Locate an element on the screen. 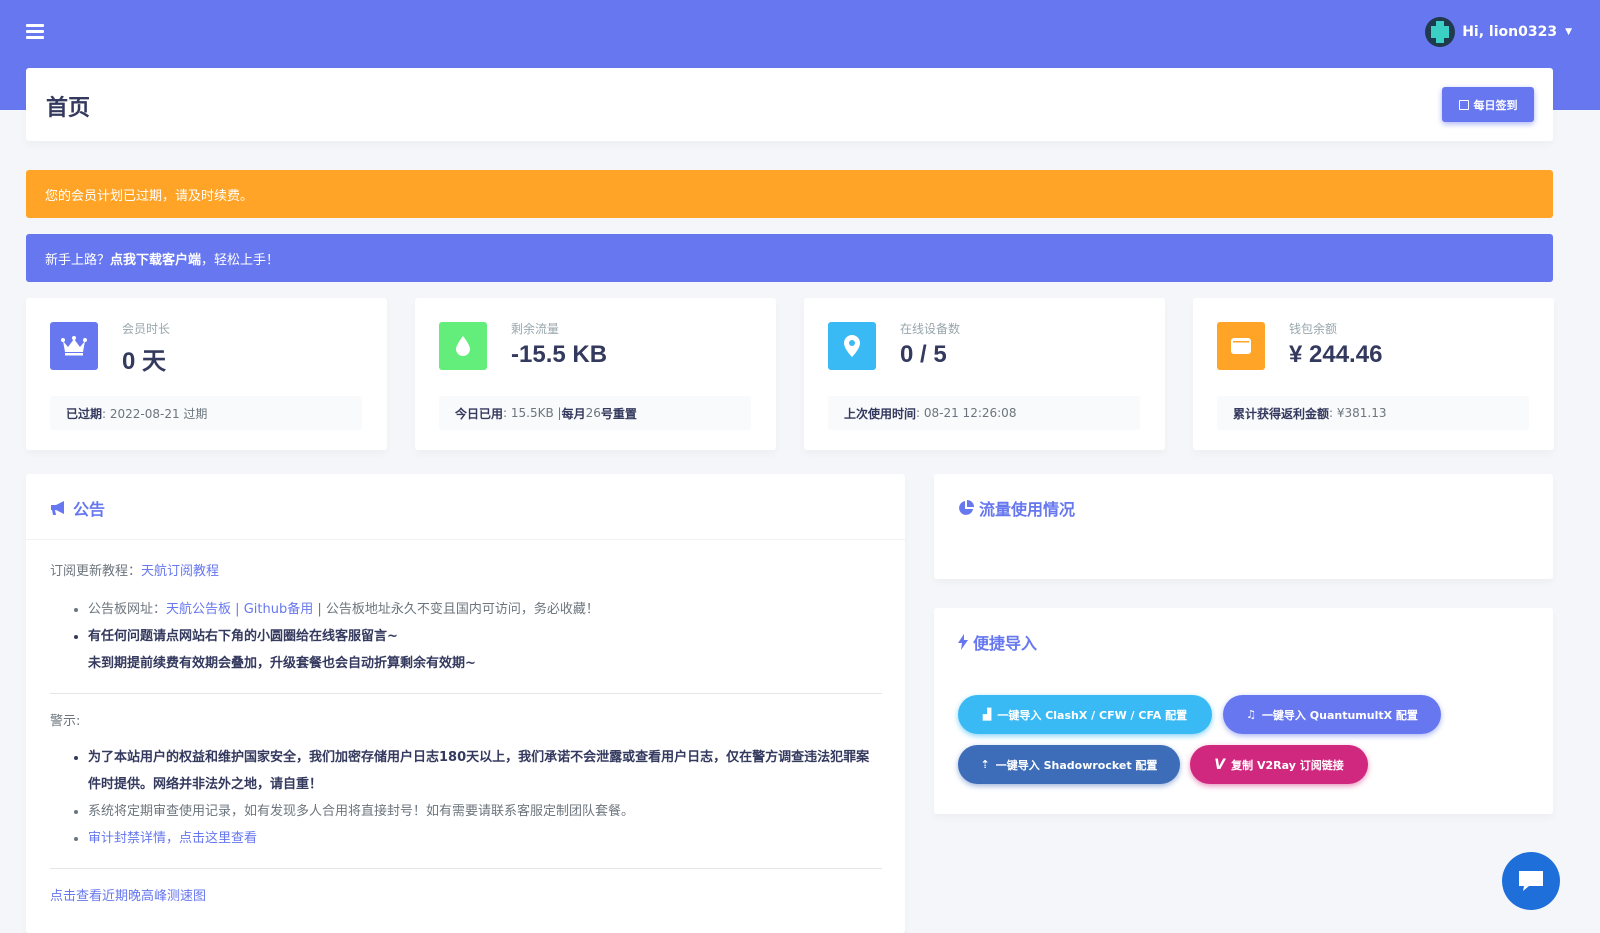 Image resolution: width=1600 pixels, height=933 pixels. stat-label: 钱包余额 is located at coordinates (1313, 329).